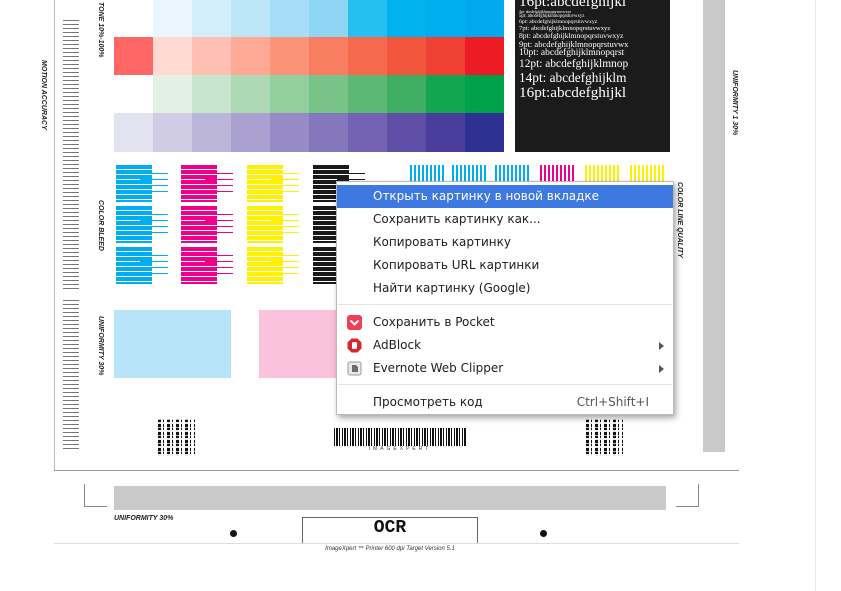 The image size is (841, 591). I want to click on uniformity-right-label: UNIFORMITY 1 30%, so click(734, 103).